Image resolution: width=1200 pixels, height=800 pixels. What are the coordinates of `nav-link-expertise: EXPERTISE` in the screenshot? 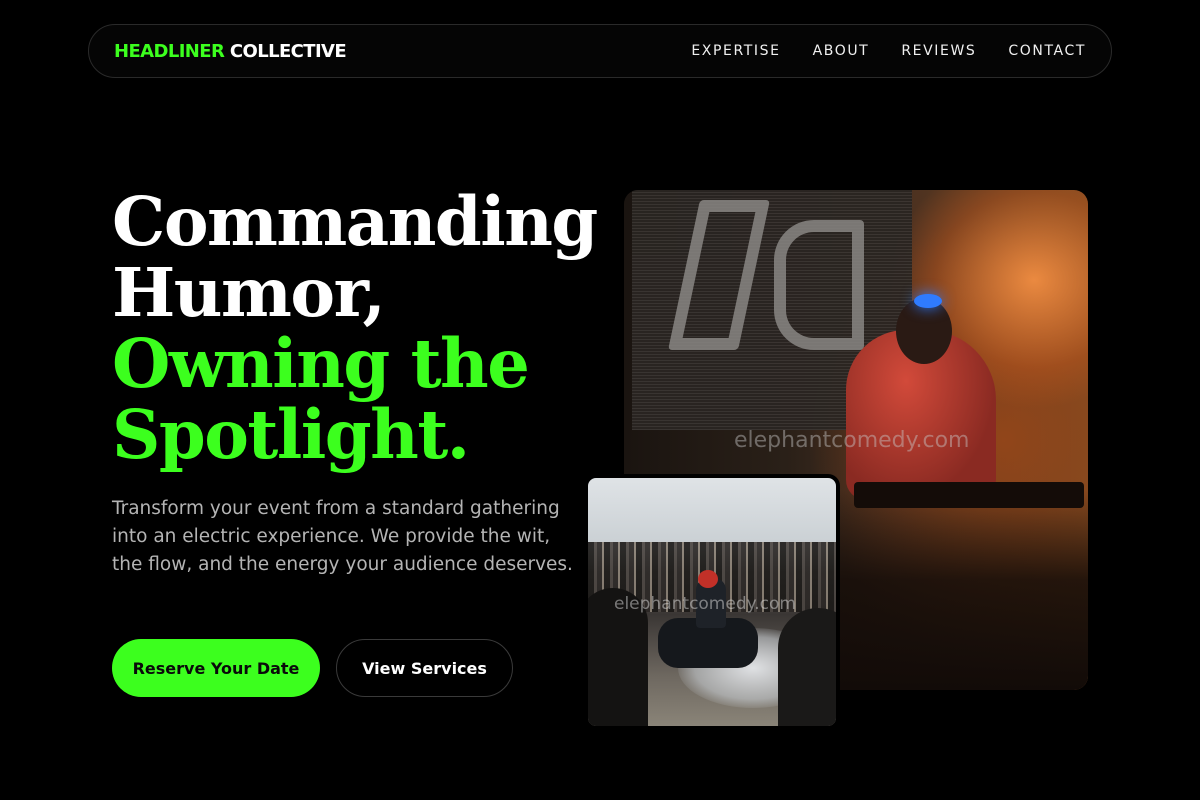 It's located at (735, 51).